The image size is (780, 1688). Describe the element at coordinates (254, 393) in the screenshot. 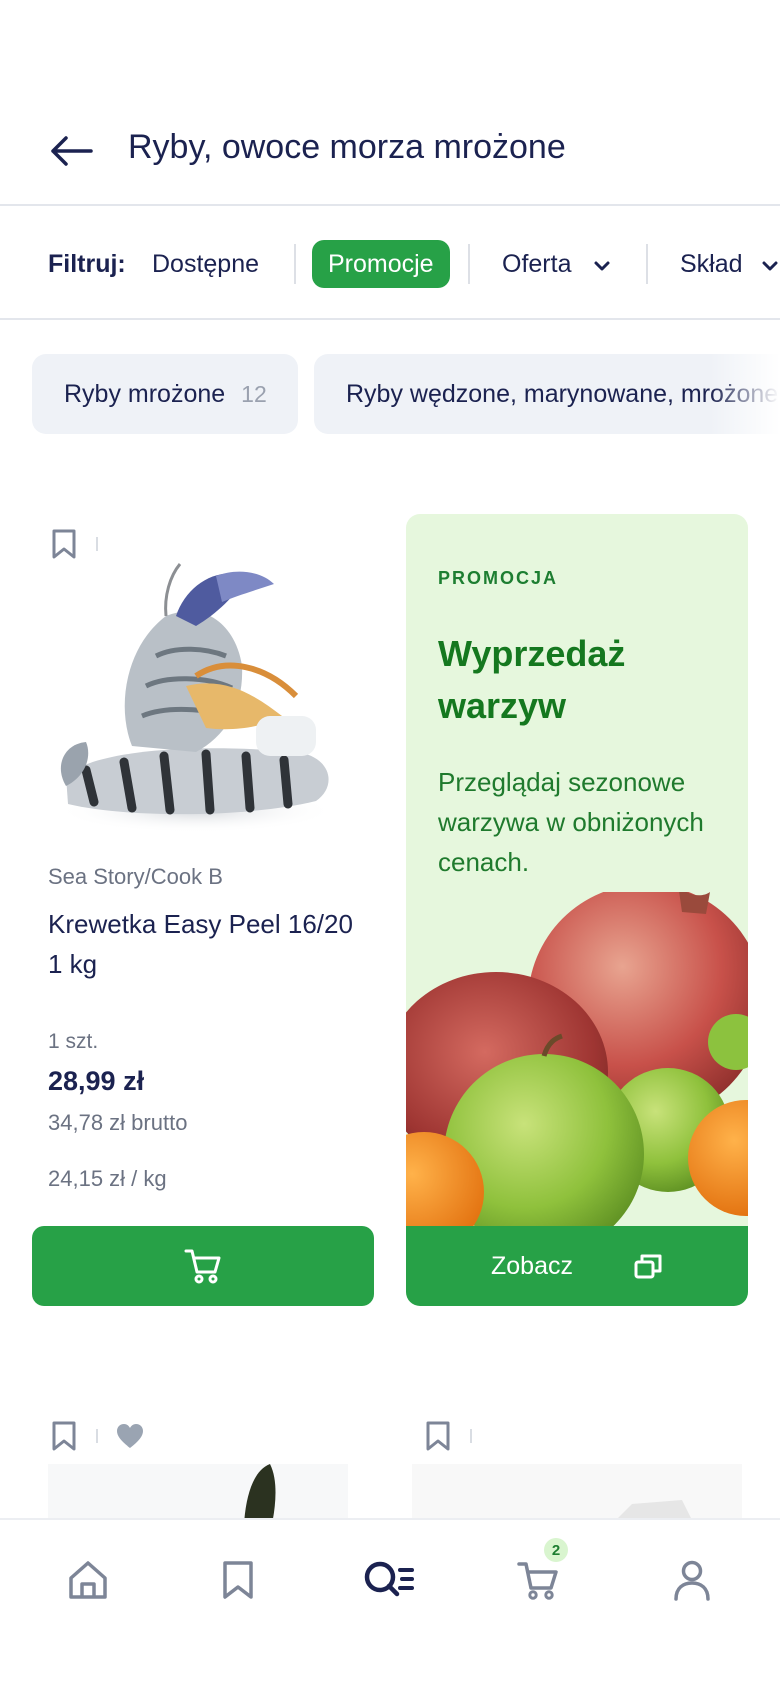

I see `category-chip-count: 12` at that location.